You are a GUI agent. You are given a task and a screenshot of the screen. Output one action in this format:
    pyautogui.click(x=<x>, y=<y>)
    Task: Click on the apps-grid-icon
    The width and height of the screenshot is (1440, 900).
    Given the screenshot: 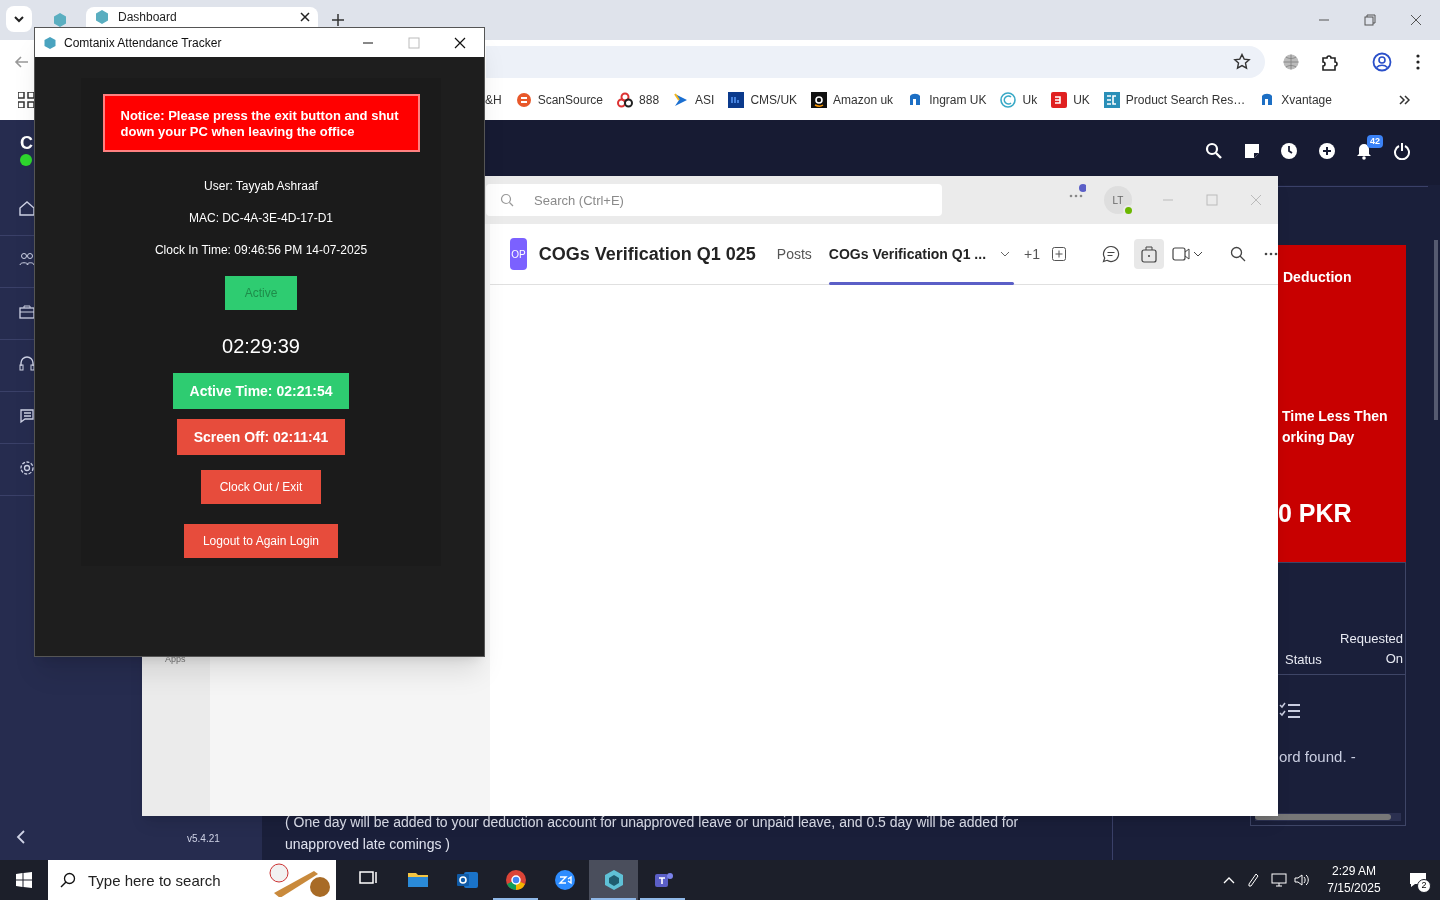 What is the action you would take?
    pyautogui.click(x=26, y=100)
    